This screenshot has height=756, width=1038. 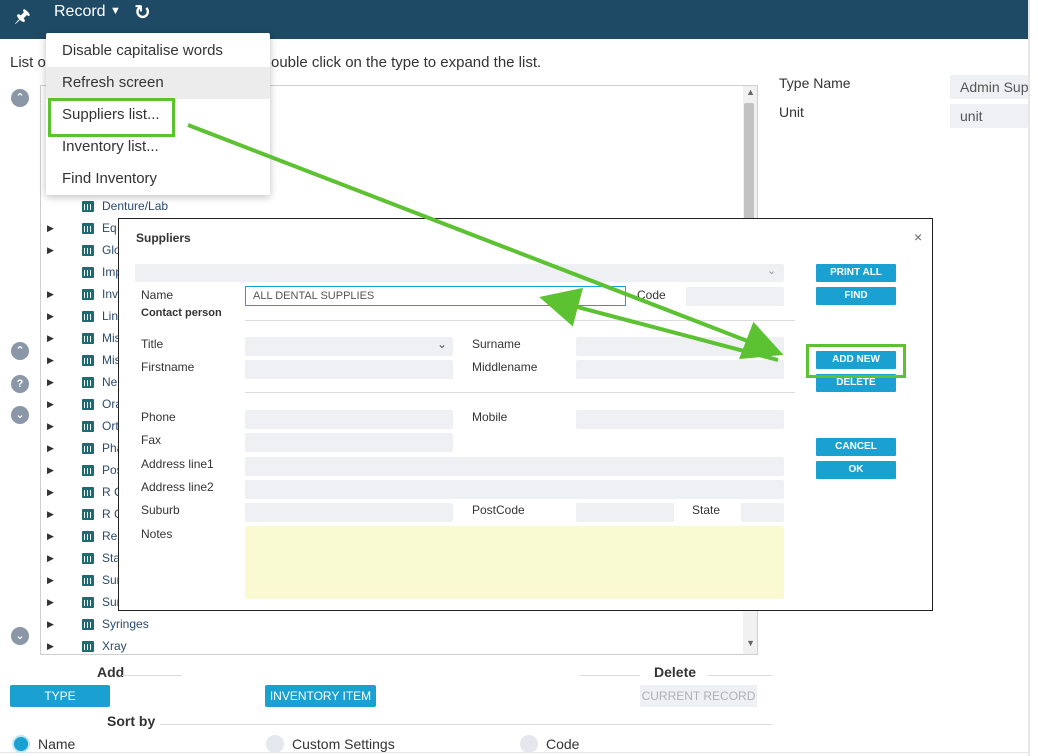 What do you see at coordinates (675, 672) in the screenshot?
I see `delete-label: Delete` at bounding box center [675, 672].